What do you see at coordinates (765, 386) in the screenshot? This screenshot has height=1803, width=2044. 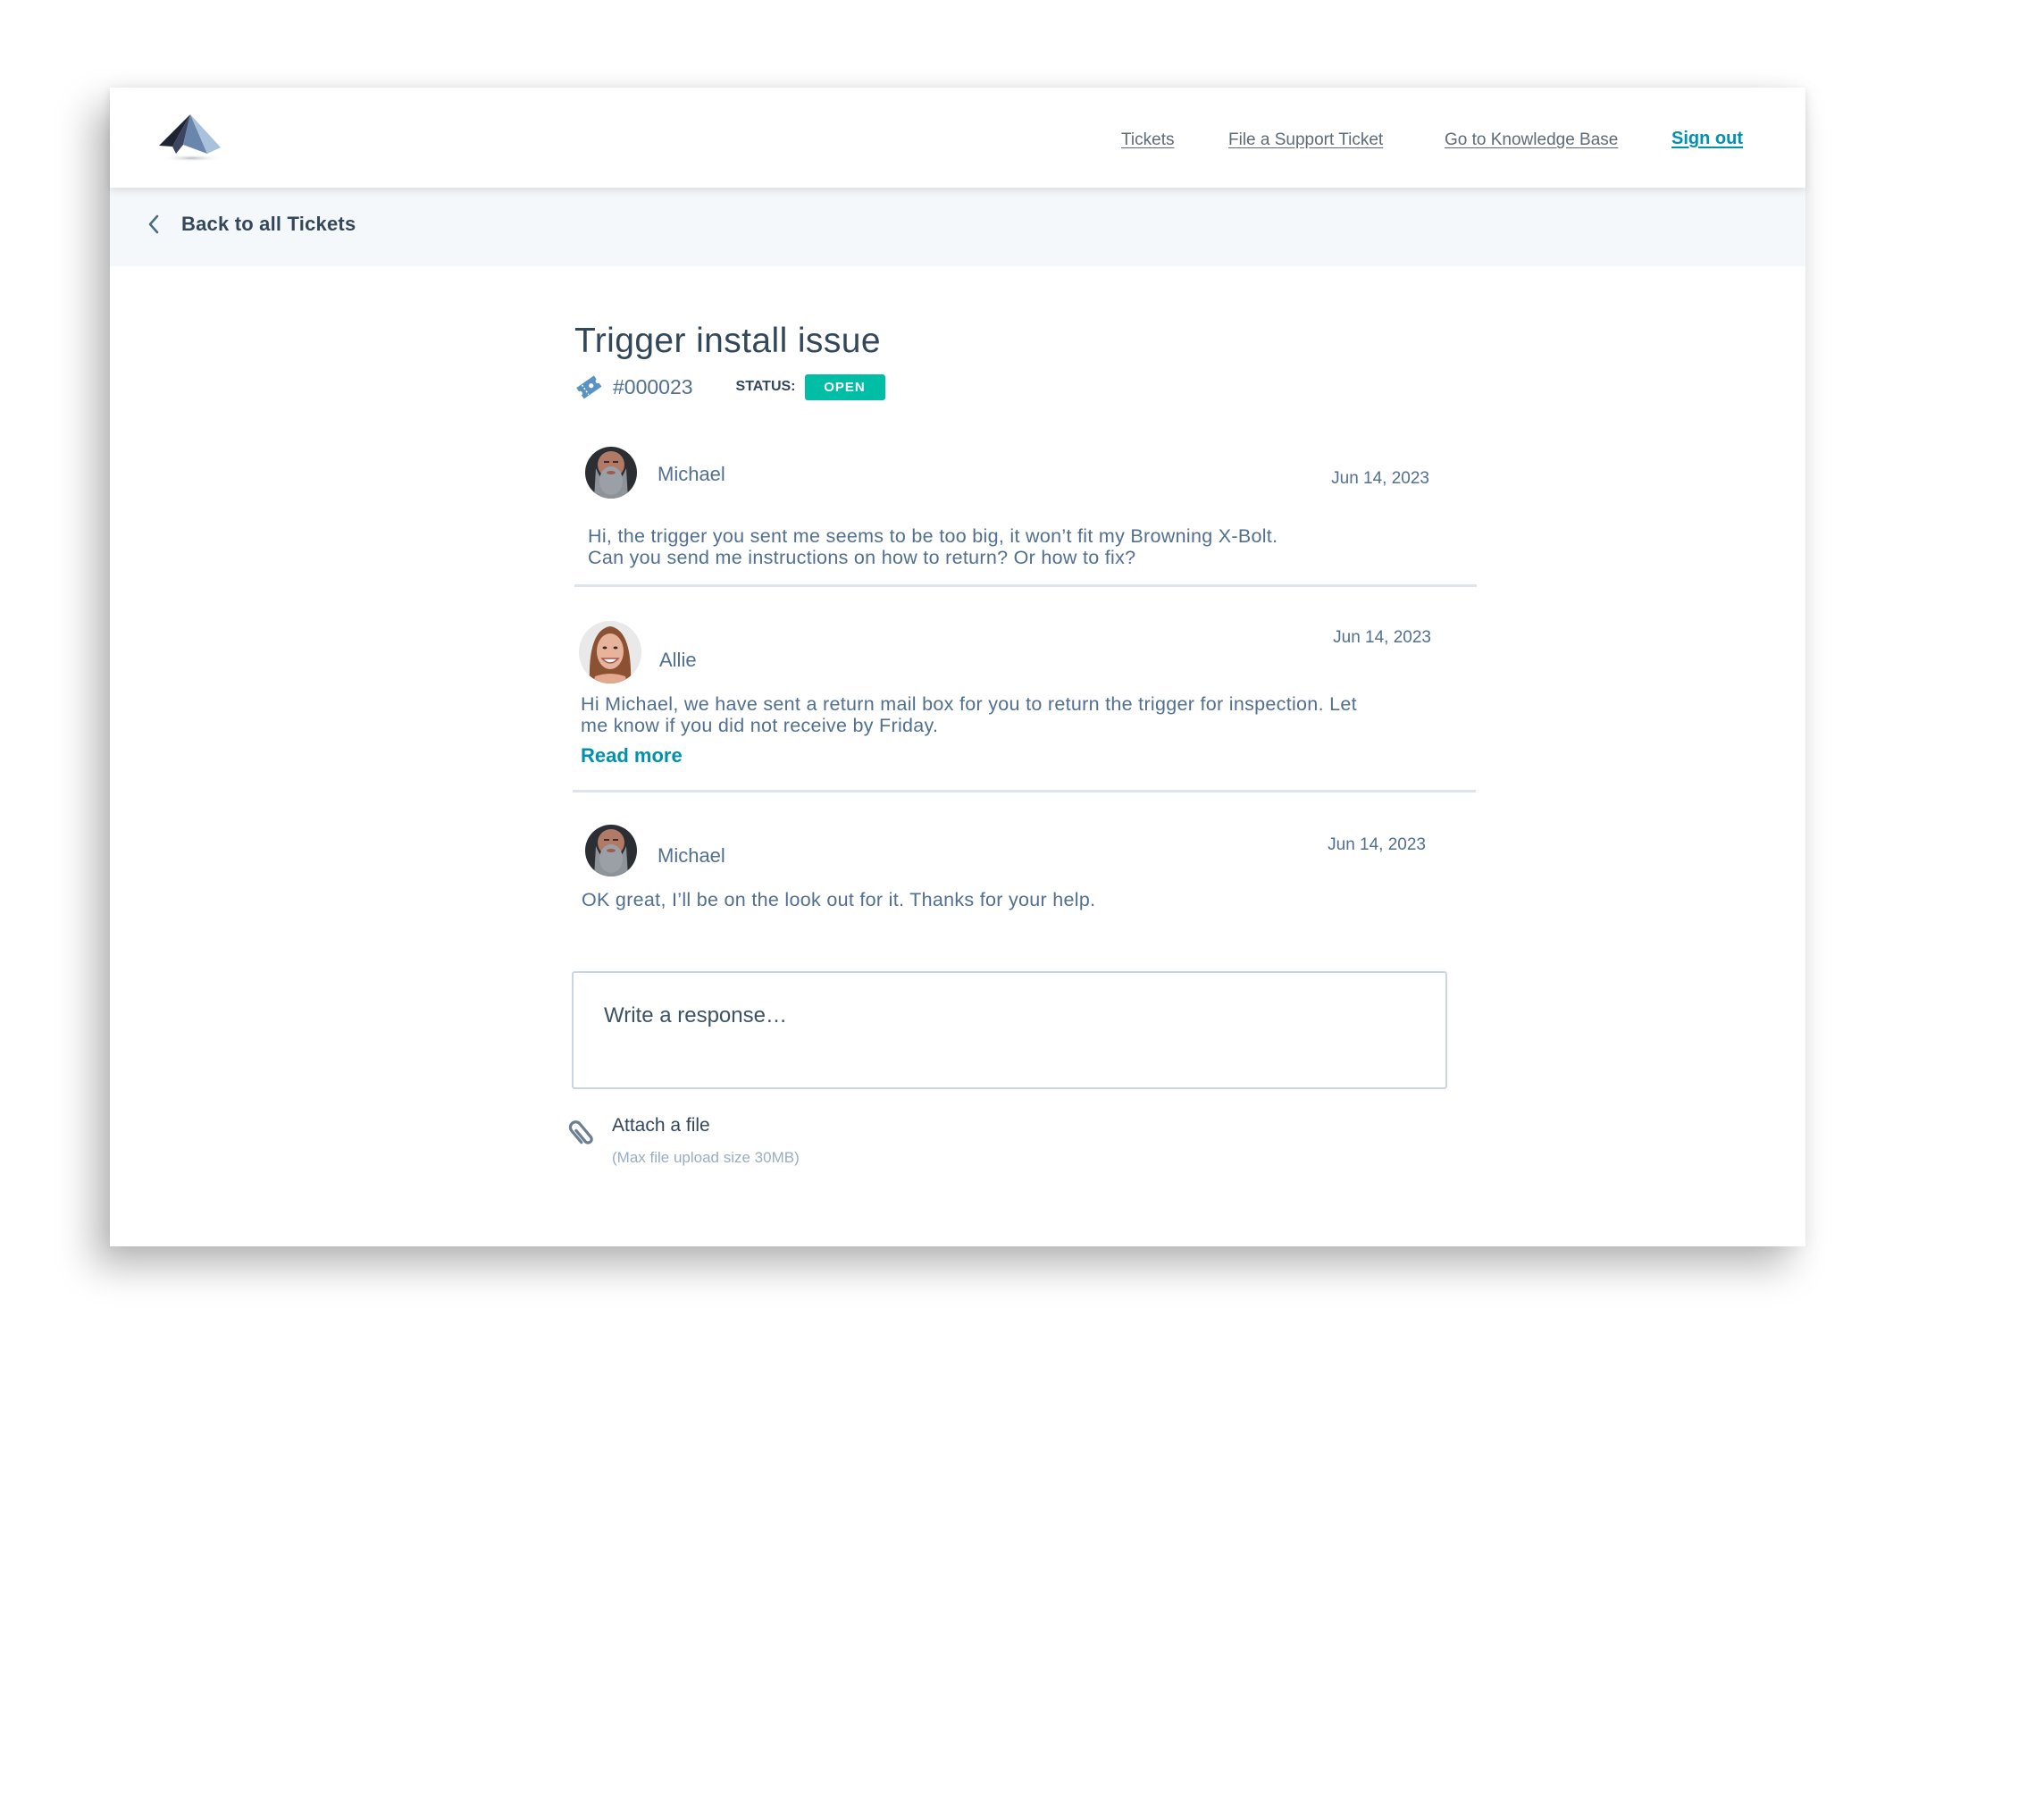 I see `status-label: STATUS:` at bounding box center [765, 386].